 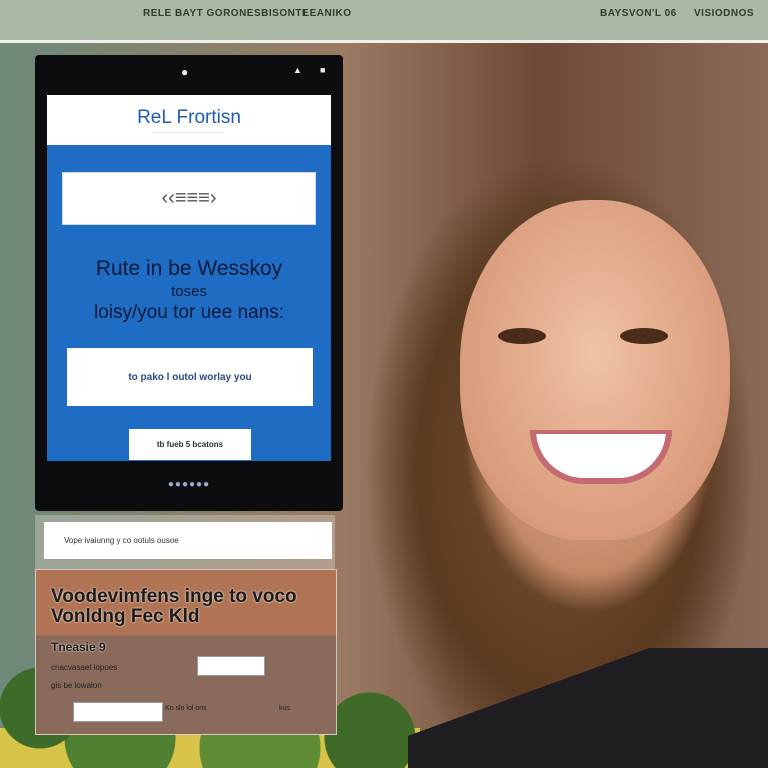 I want to click on listing-title-line-2: Vonldng Fec Kld, so click(x=125, y=616).